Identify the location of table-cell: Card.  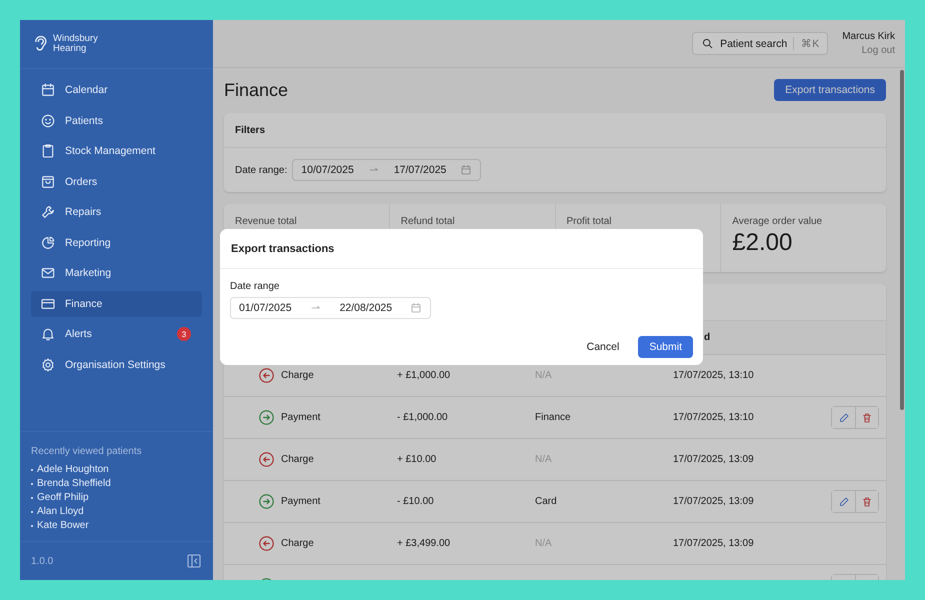
(546, 501).